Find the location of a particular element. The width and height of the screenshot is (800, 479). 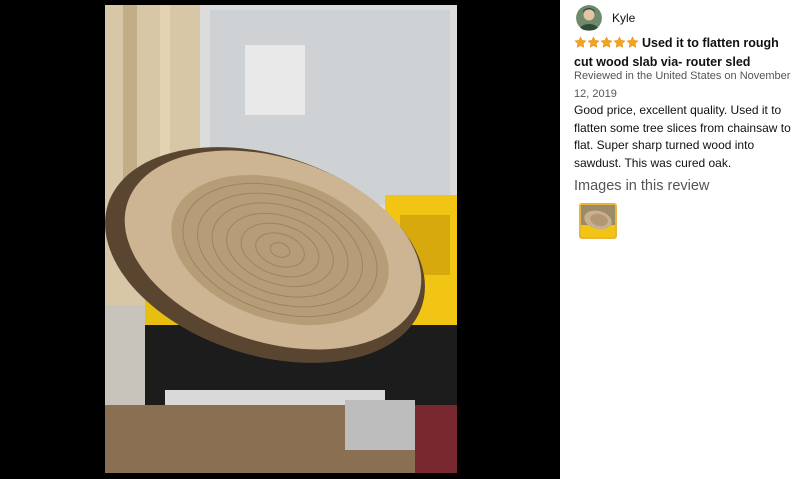

review-author: Kyle is located at coordinates (605, 18).